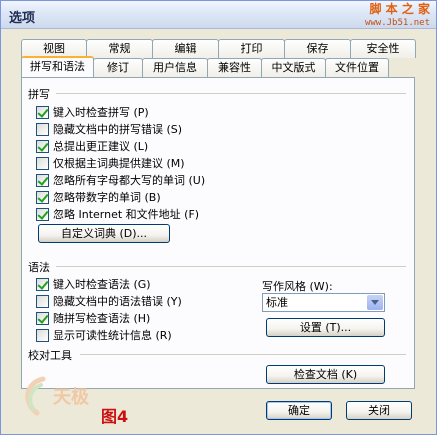 This screenshot has width=437, height=435. Describe the element at coordinates (251, 48) in the screenshot. I see `tab-print: 打印` at that location.